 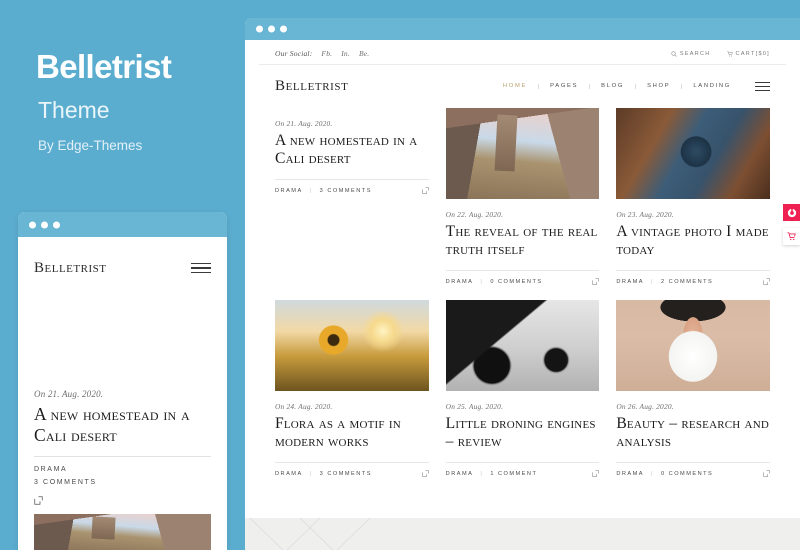 What do you see at coordinates (752, 53) in the screenshot?
I see `cart-label: CART[$0]` at bounding box center [752, 53].